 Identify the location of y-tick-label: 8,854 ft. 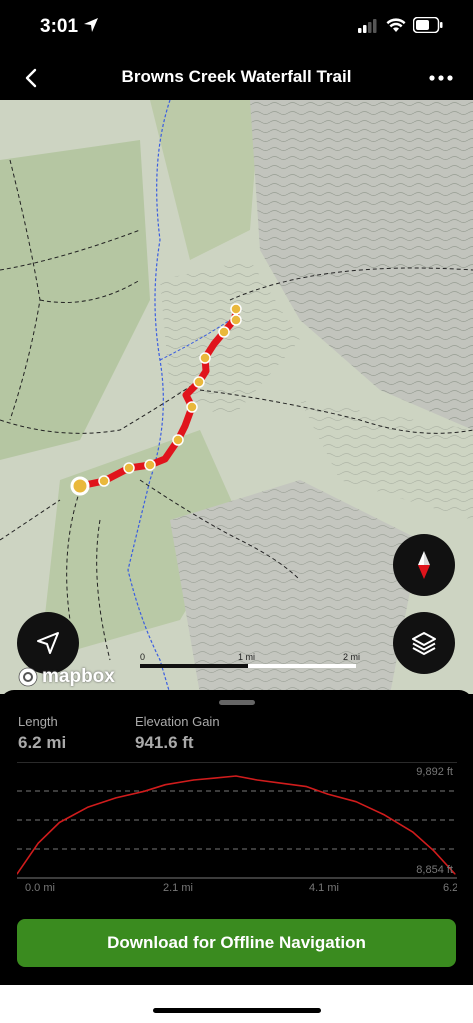
(434, 870).